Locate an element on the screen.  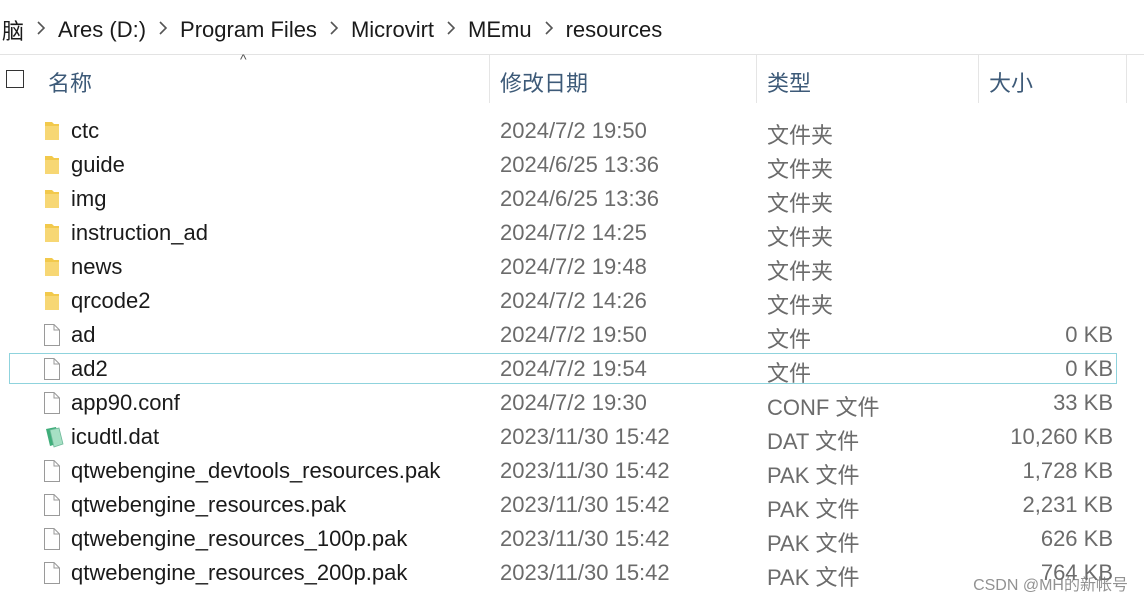
file-modified-date: 2024/7/2 19:30 is located at coordinates (573, 402).